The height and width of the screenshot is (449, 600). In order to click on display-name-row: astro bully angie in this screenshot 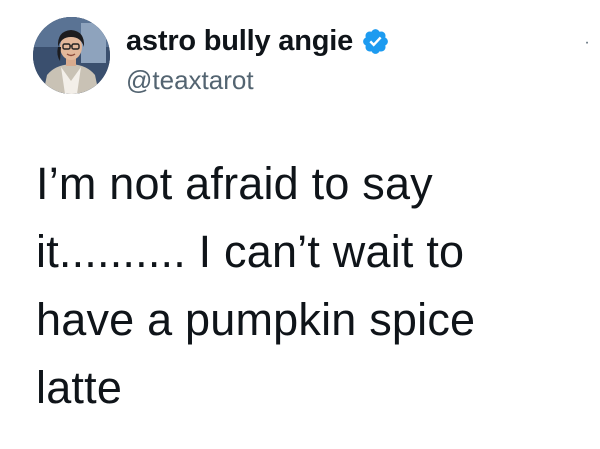, I will do `click(258, 41)`.